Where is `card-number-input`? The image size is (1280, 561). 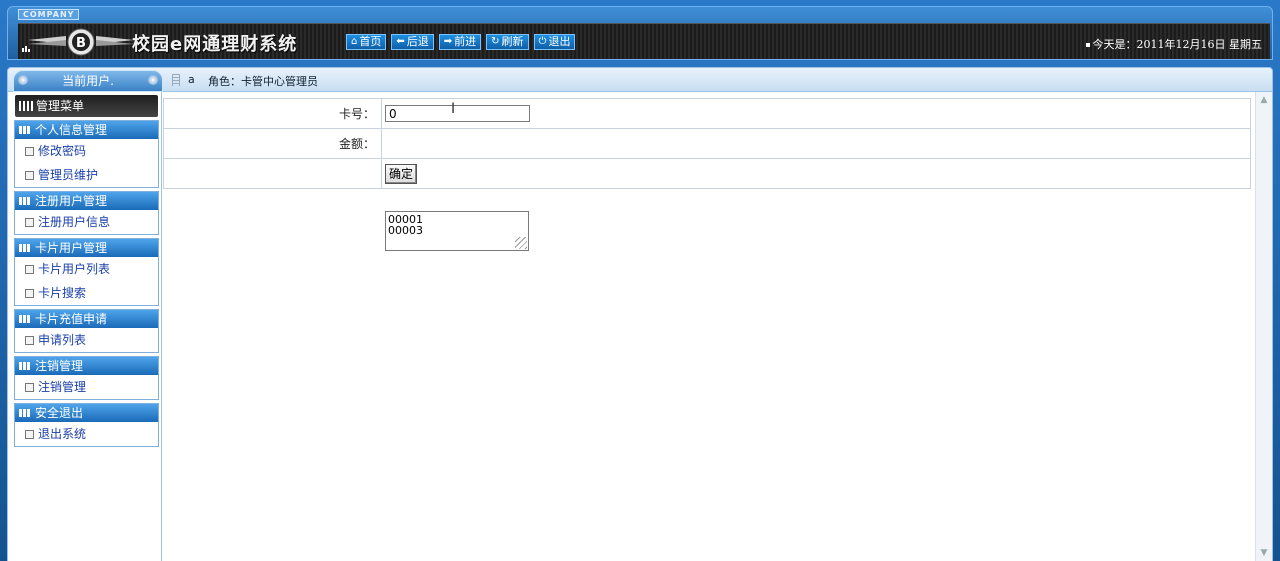 card-number-input is located at coordinates (457, 113).